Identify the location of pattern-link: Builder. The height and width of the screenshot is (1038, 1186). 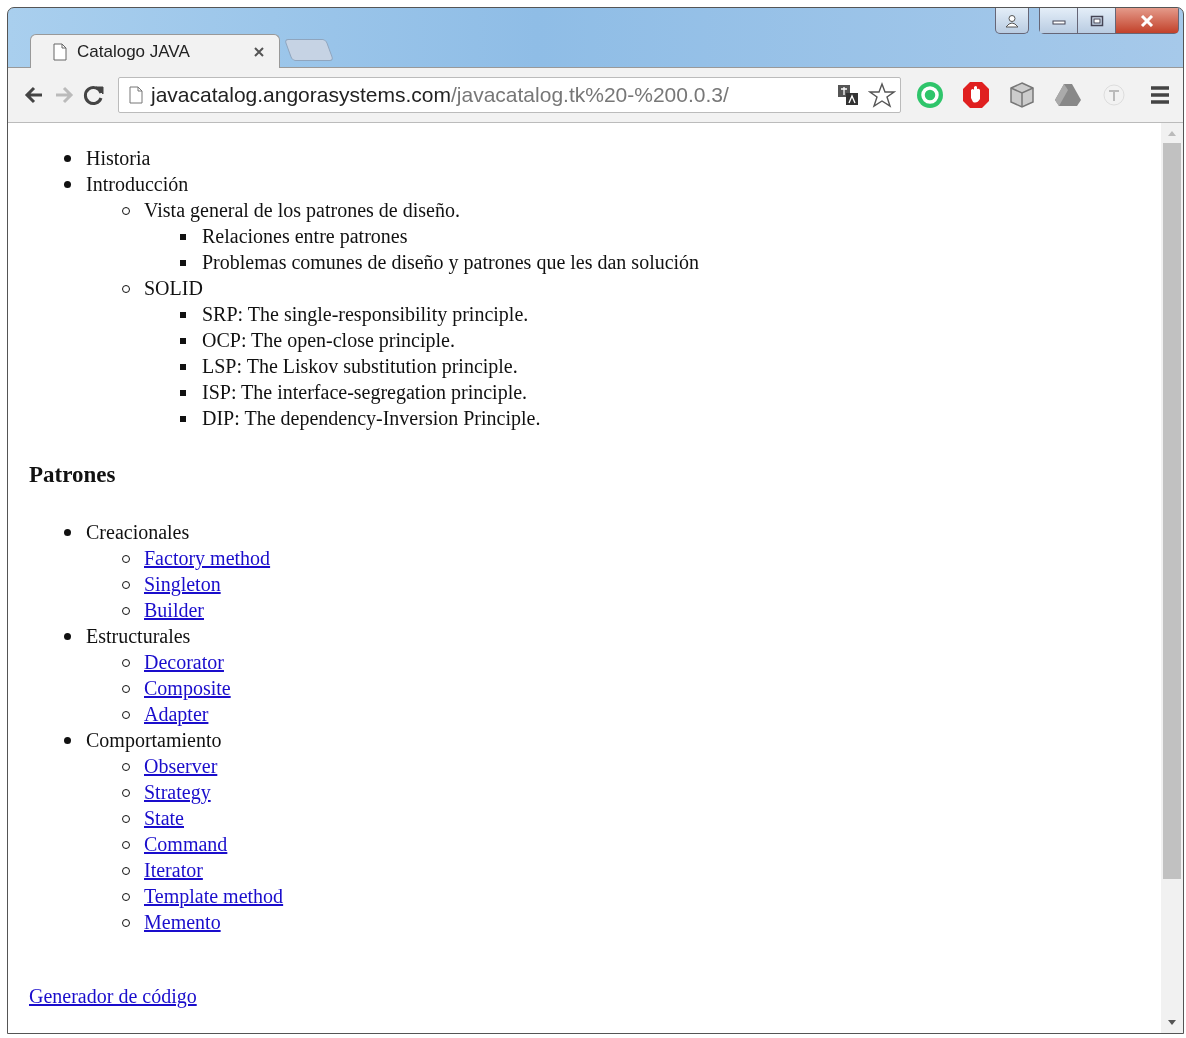
(174, 610).